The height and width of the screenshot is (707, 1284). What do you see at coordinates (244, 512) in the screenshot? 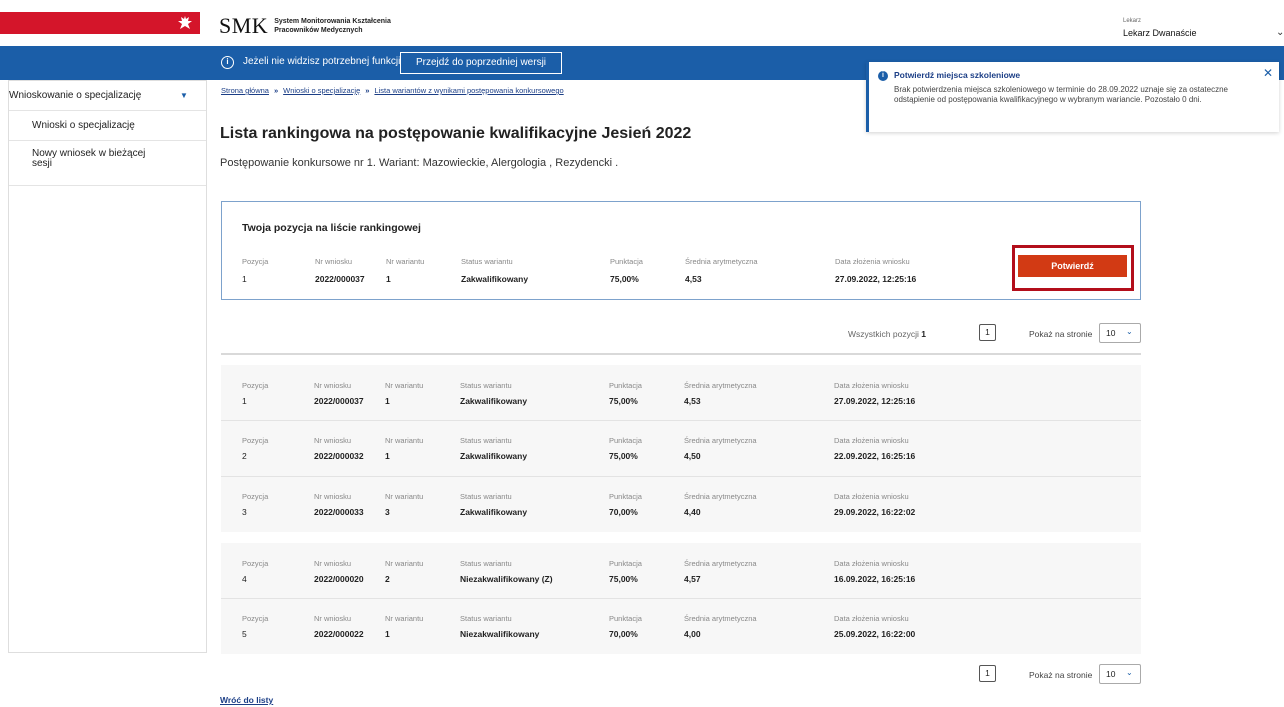
I see `value-pozycja: 3` at bounding box center [244, 512].